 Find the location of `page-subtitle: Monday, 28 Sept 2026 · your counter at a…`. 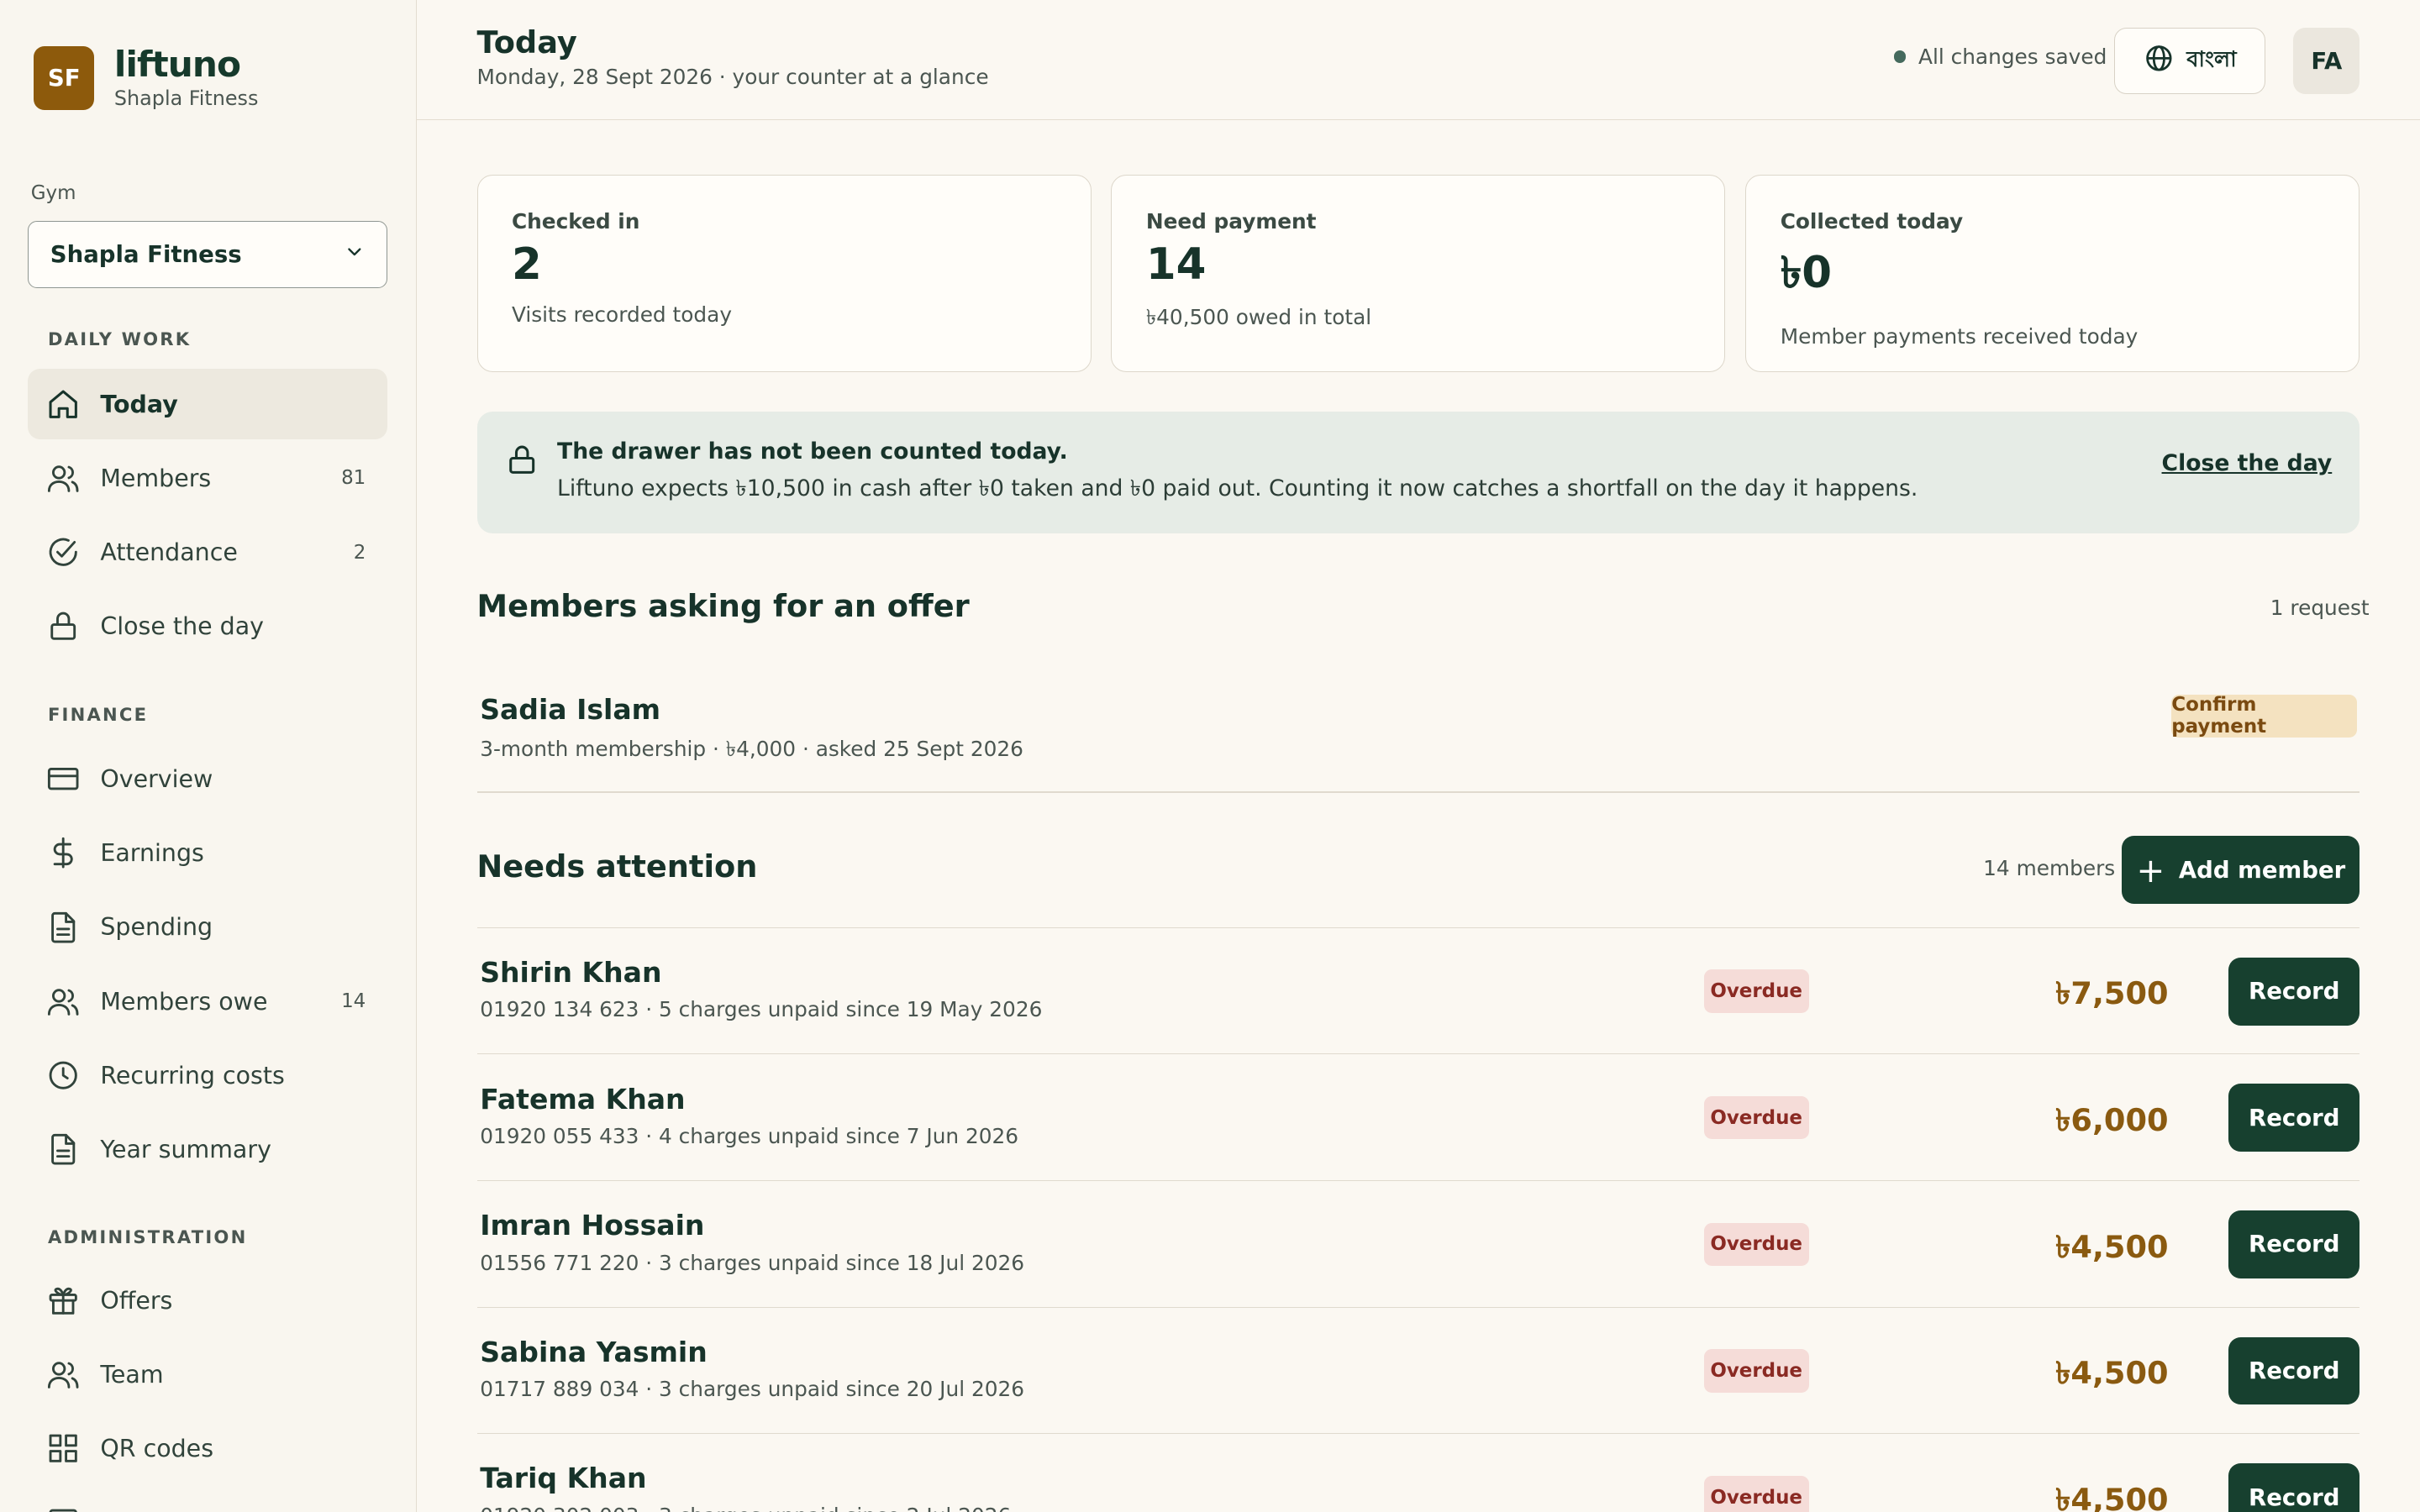

page-subtitle: Monday, 28 Sept 2026 · your counter at a… is located at coordinates (733, 77).